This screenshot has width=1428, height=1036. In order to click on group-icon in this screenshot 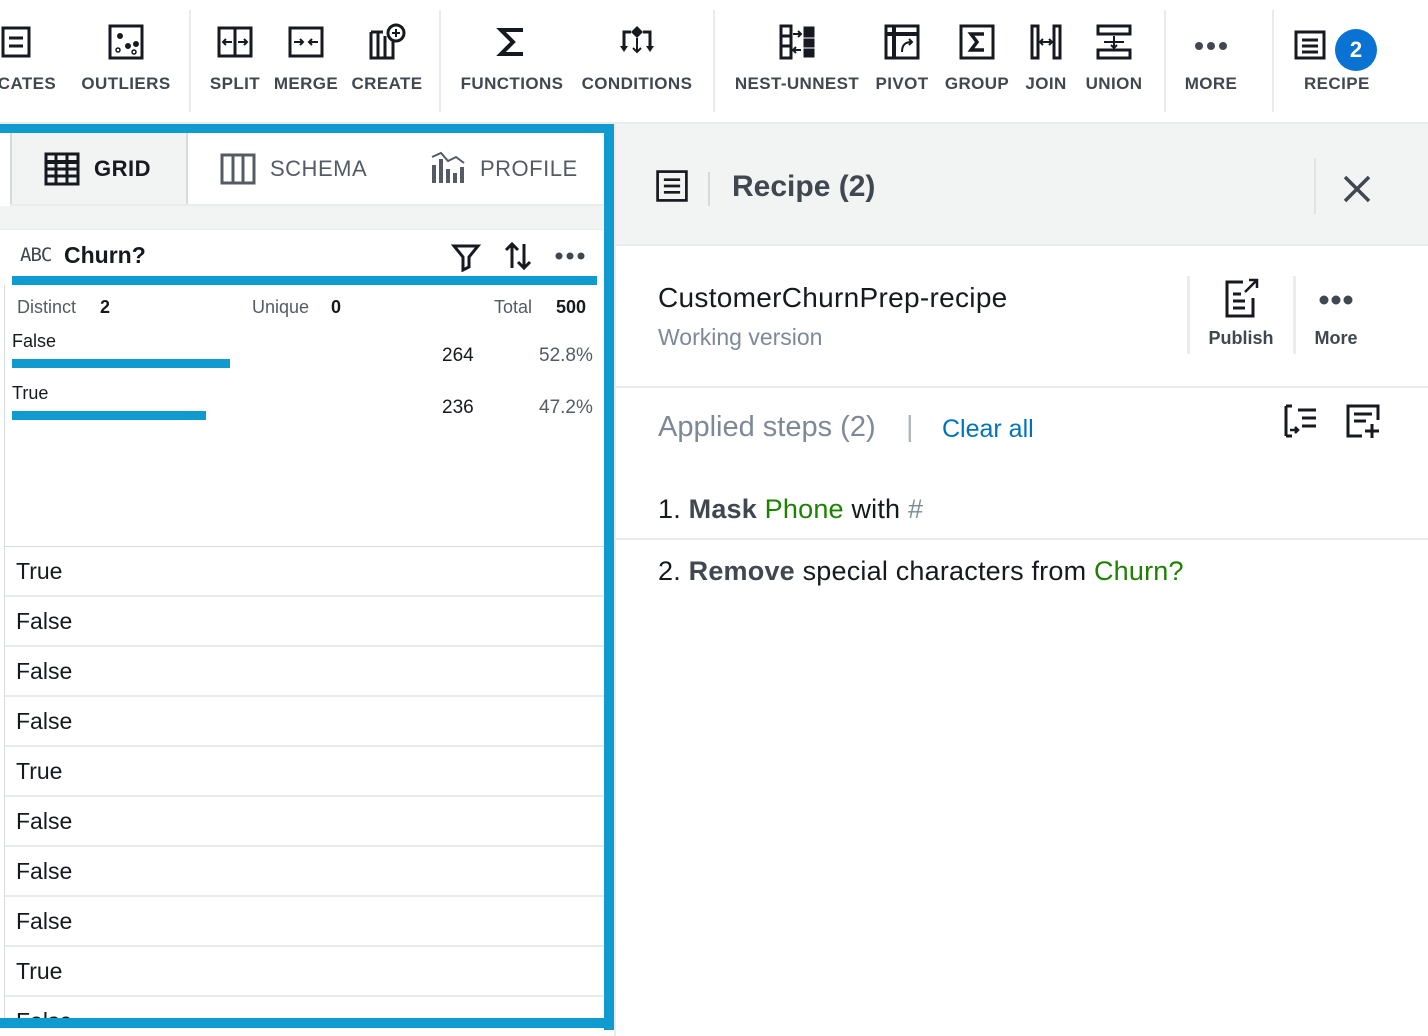, I will do `click(977, 42)`.